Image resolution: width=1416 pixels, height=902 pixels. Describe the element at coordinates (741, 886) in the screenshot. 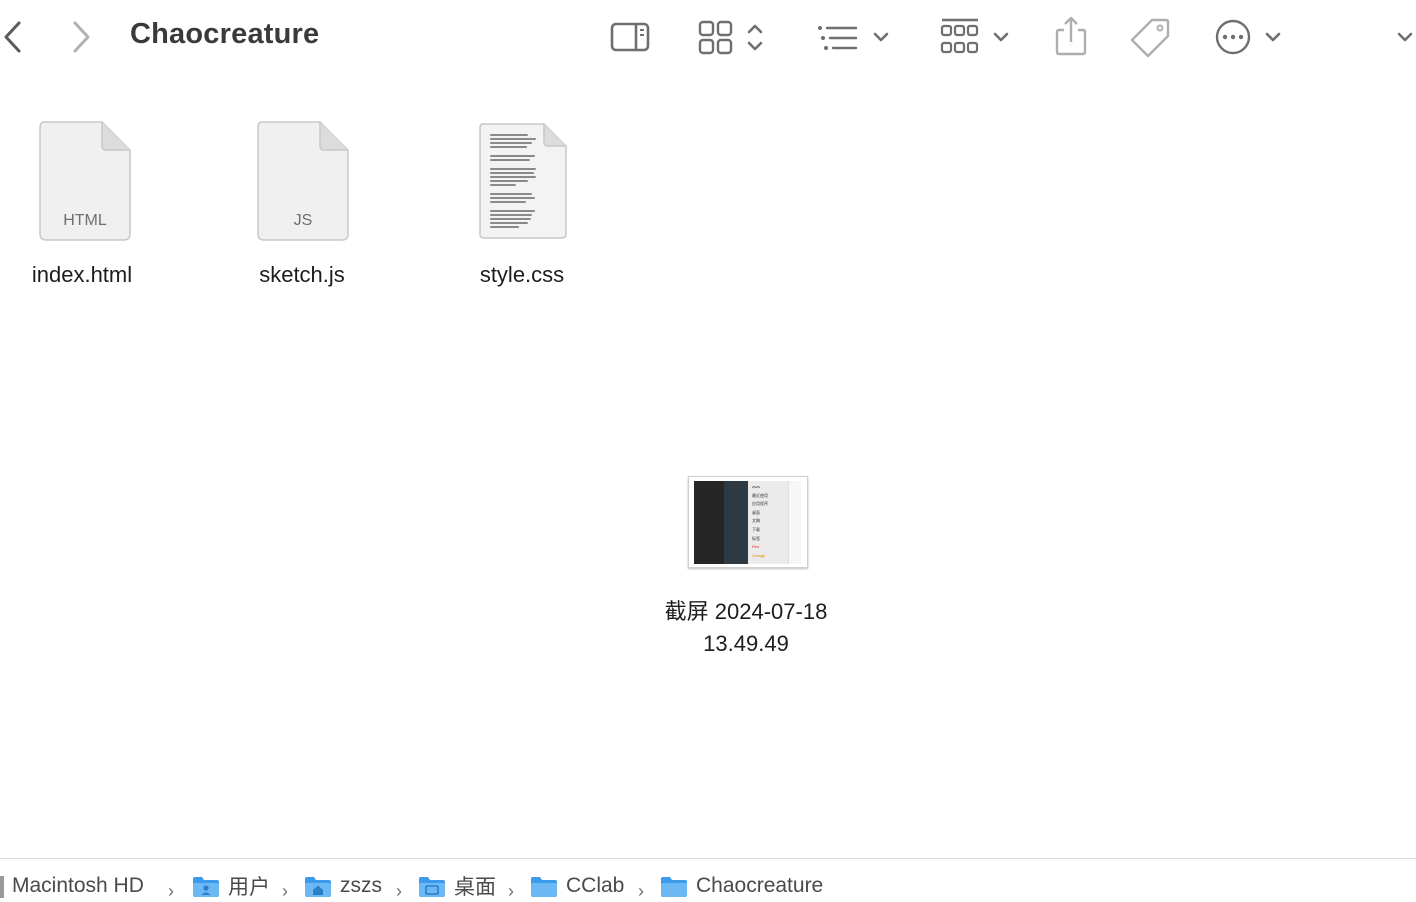

I see `path-item-chaocreature: Chaocreature` at that location.